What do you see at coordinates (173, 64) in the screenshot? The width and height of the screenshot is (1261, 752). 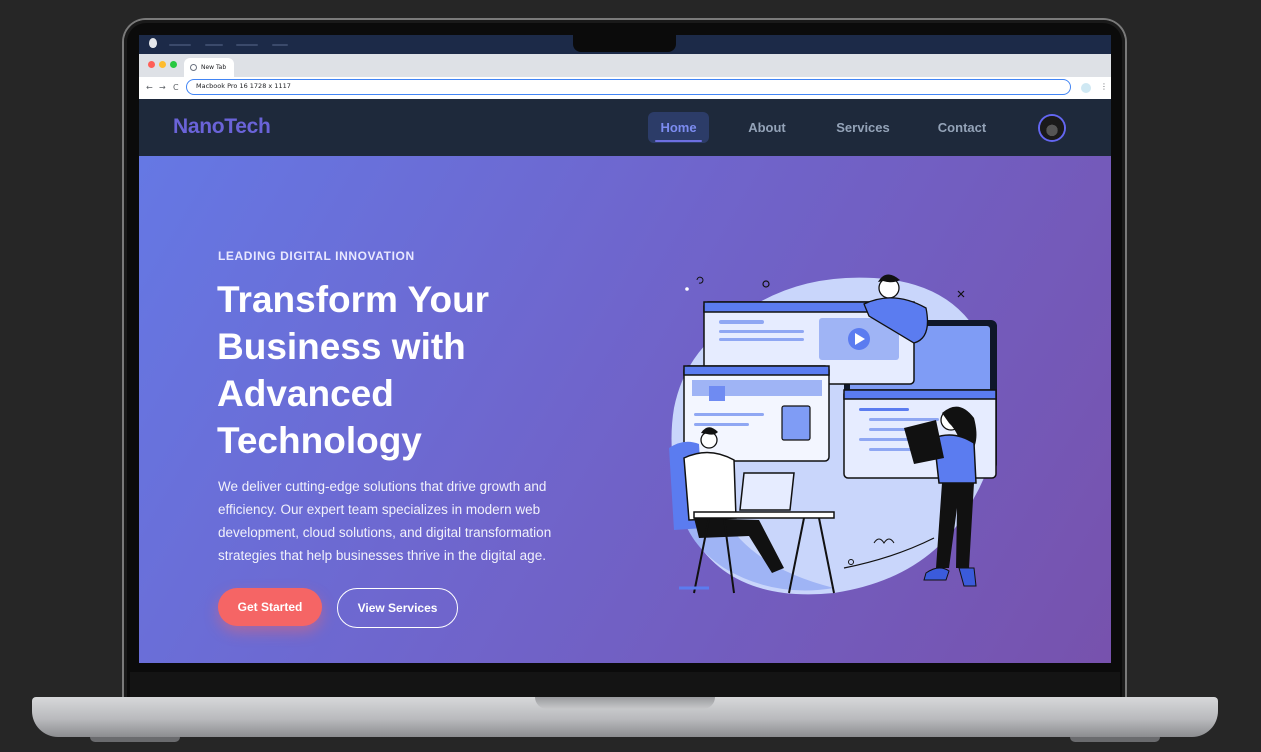 I see `zoom-window-button` at bounding box center [173, 64].